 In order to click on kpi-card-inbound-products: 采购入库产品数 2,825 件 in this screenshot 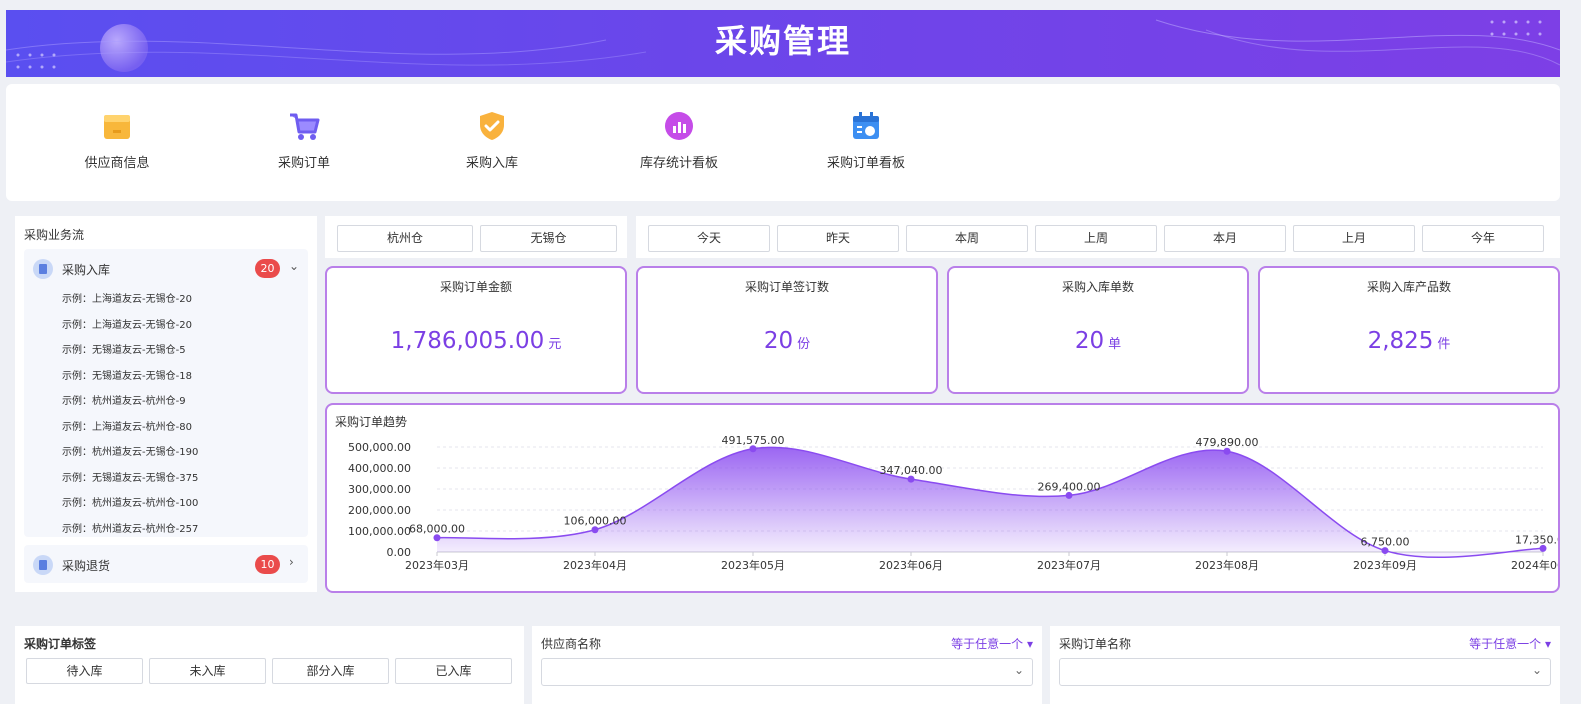, I will do `click(1409, 330)`.